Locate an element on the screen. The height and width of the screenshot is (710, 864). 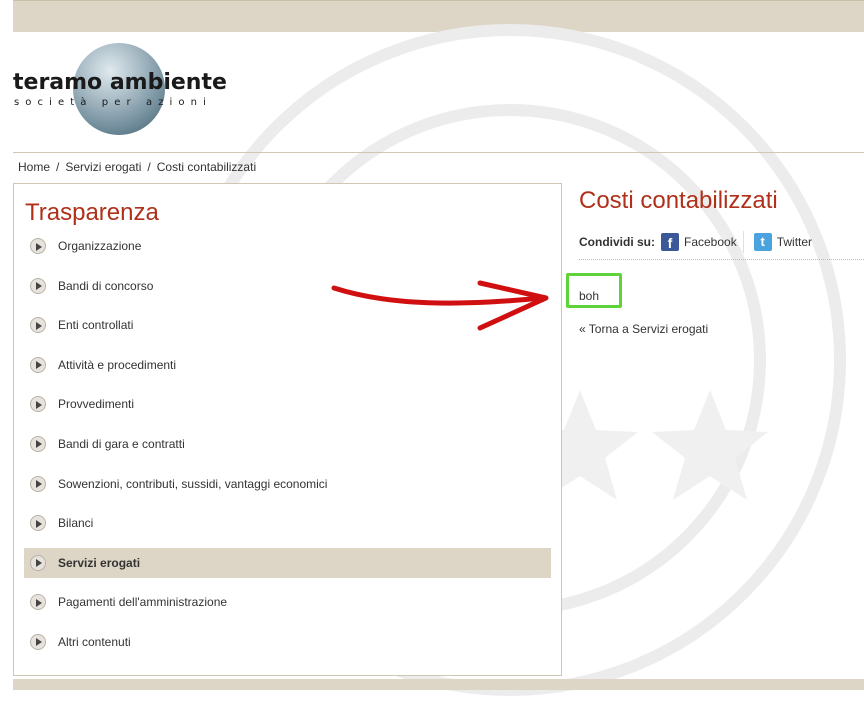
sidebar-item-label: Servizi erogati is located at coordinates (99, 562).